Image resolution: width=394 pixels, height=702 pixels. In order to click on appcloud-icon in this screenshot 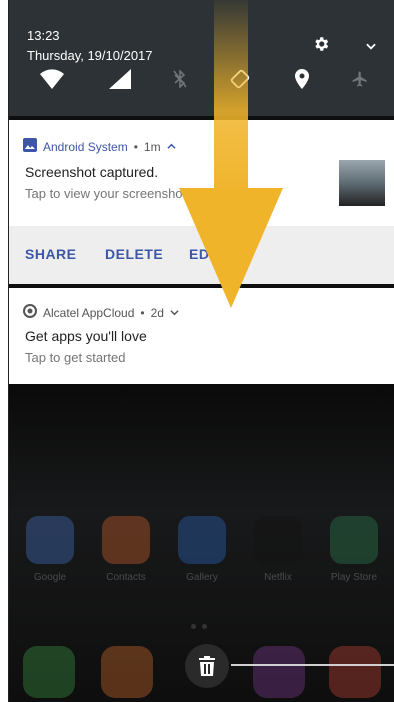, I will do `click(30, 312)`.